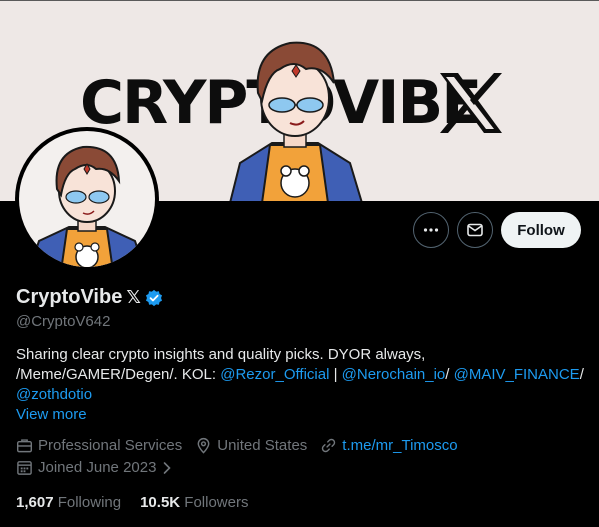 The image size is (599, 527). I want to click on bio-link-nerochain: @Nerochain_io, so click(394, 374).